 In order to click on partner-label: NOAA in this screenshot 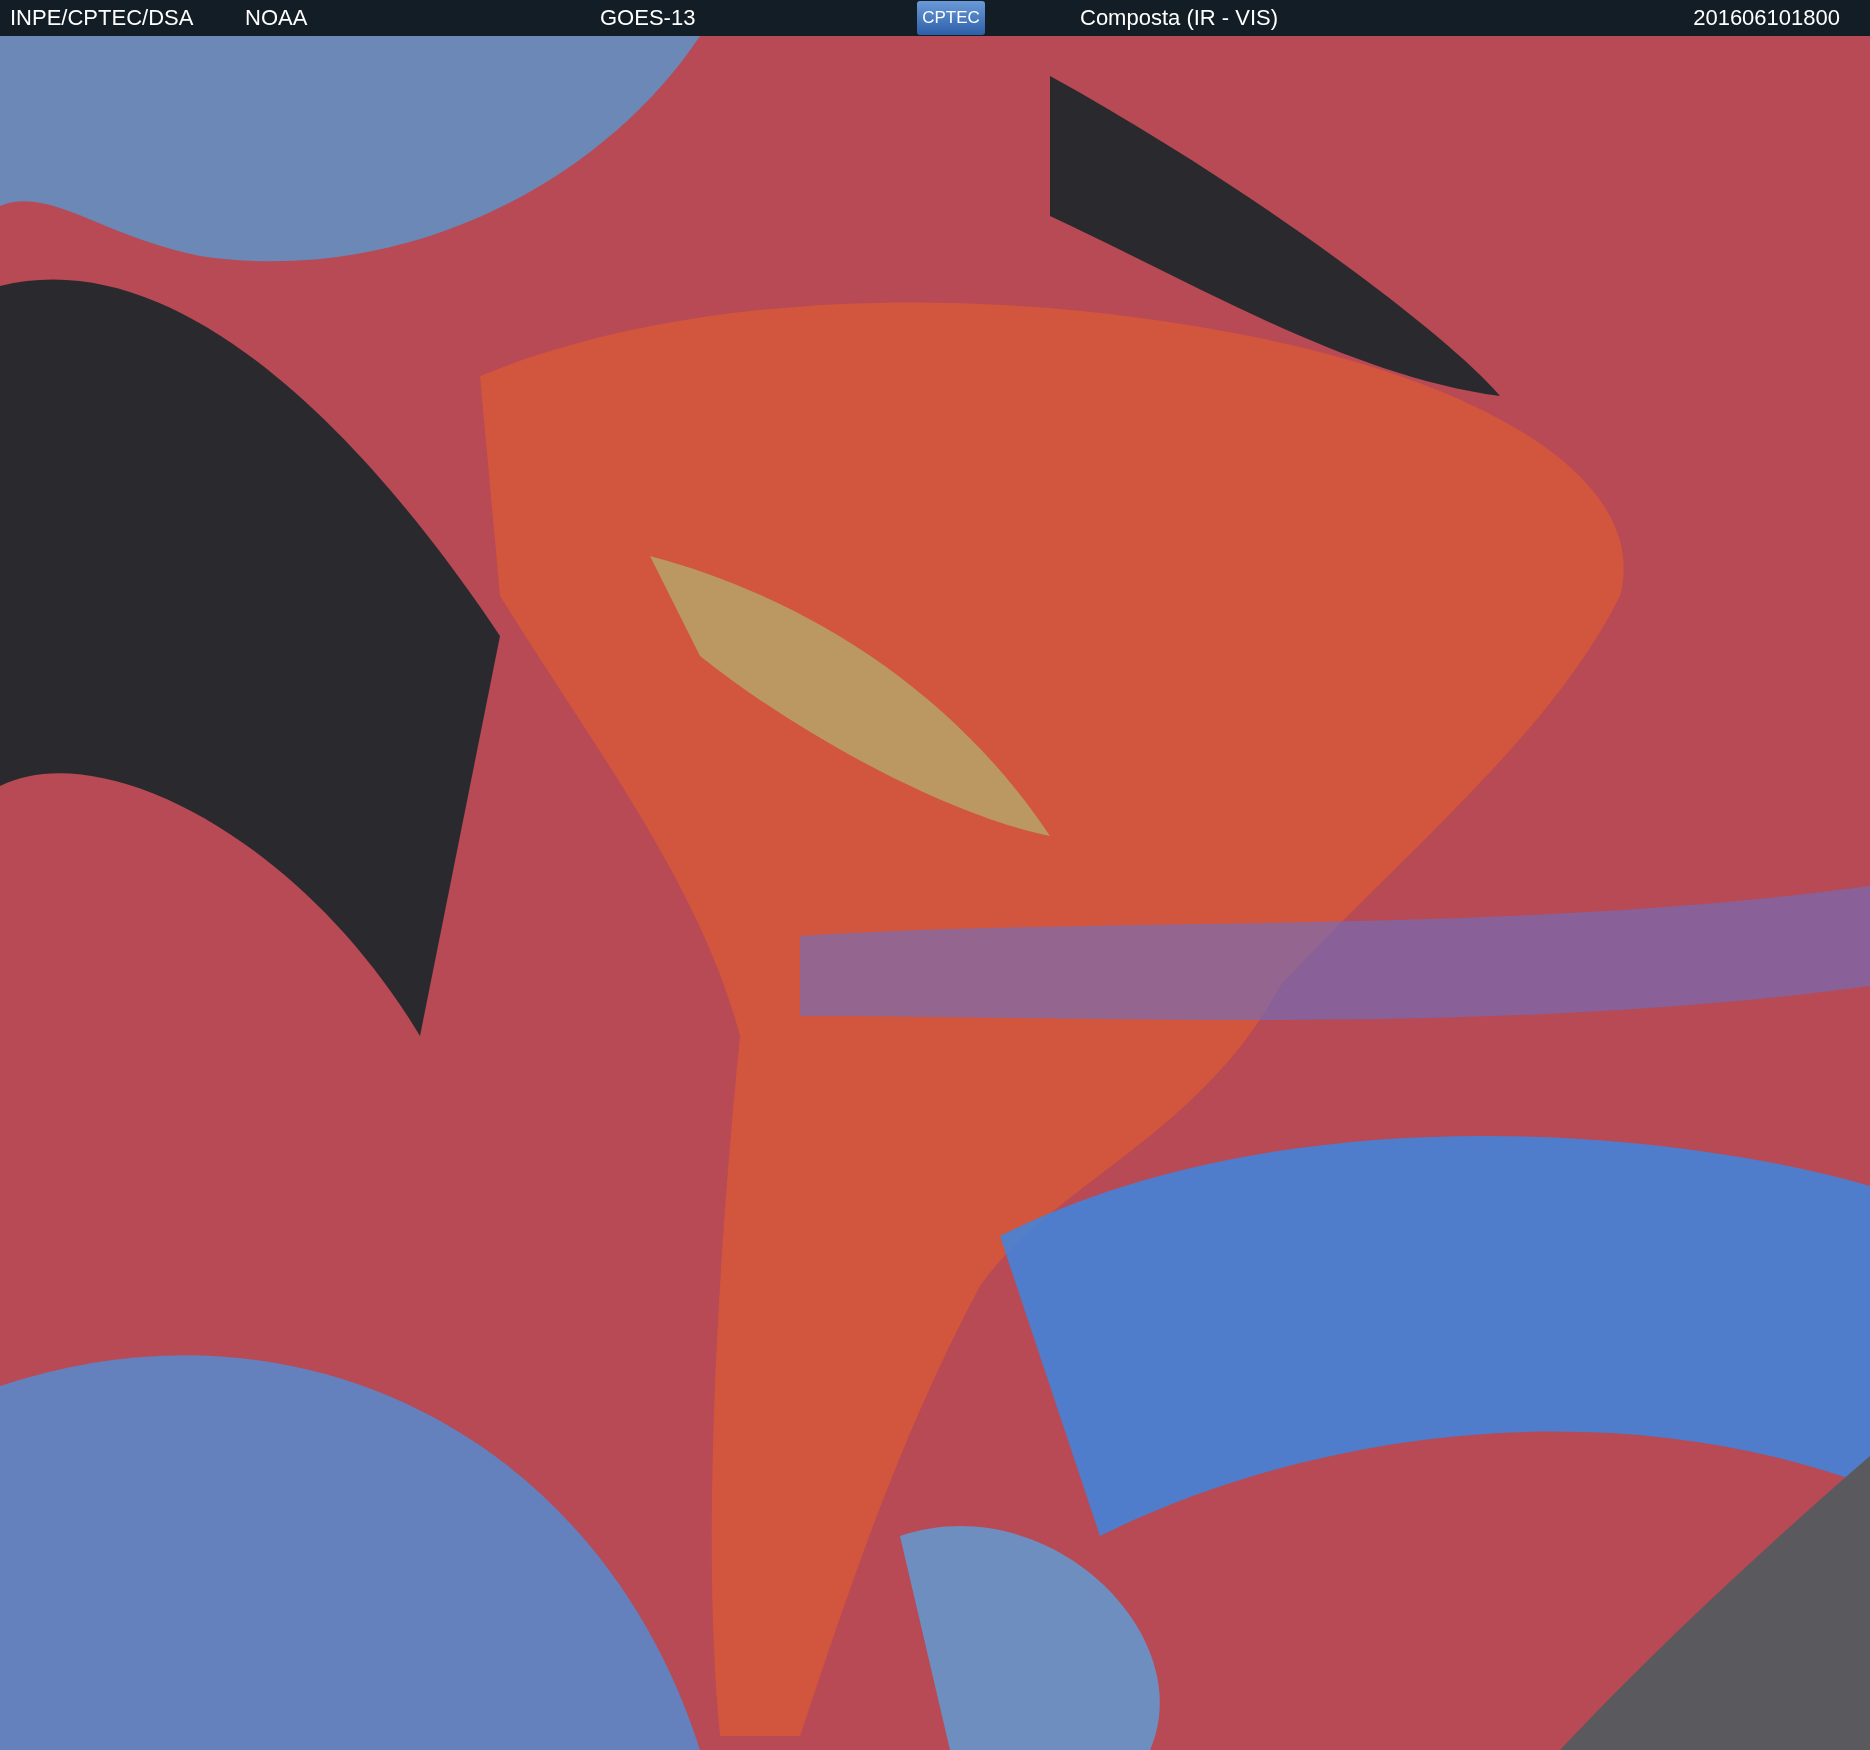, I will do `click(276, 18)`.